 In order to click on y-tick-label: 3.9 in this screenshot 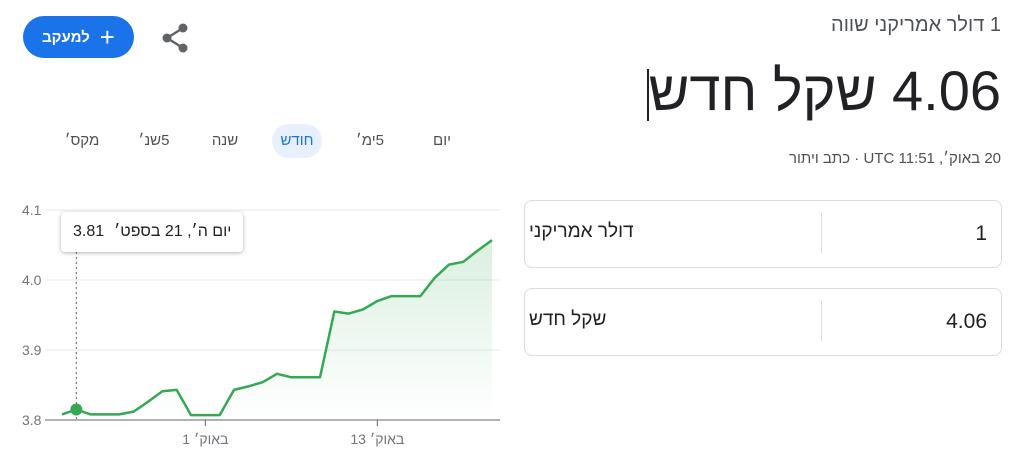, I will do `click(32, 350)`.